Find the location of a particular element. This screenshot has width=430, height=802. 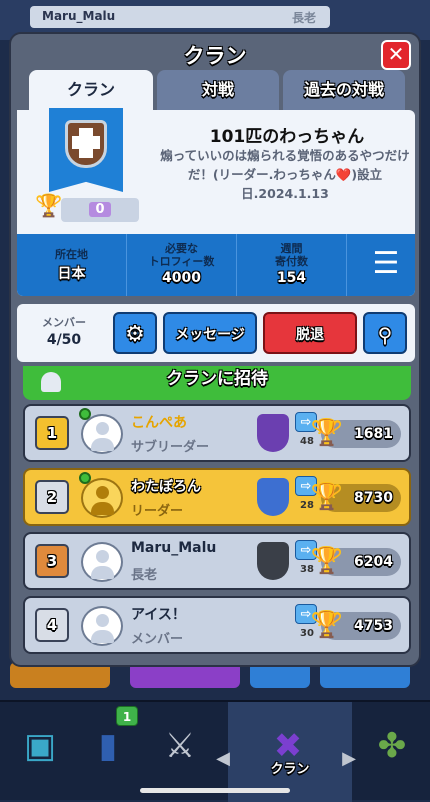

dialog-title: クラン is located at coordinates (215, 56).